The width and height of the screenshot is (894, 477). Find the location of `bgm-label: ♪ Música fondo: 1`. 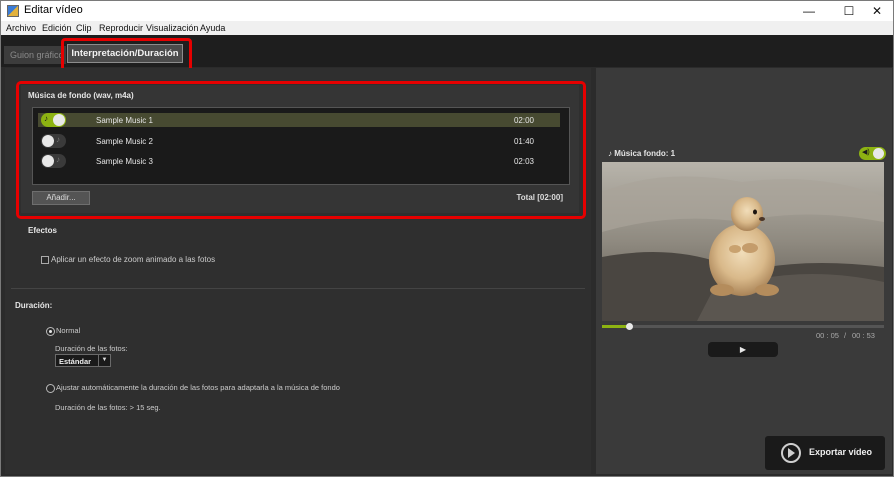

bgm-label: ♪ Música fondo: 1 is located at coordinates (641, 153).